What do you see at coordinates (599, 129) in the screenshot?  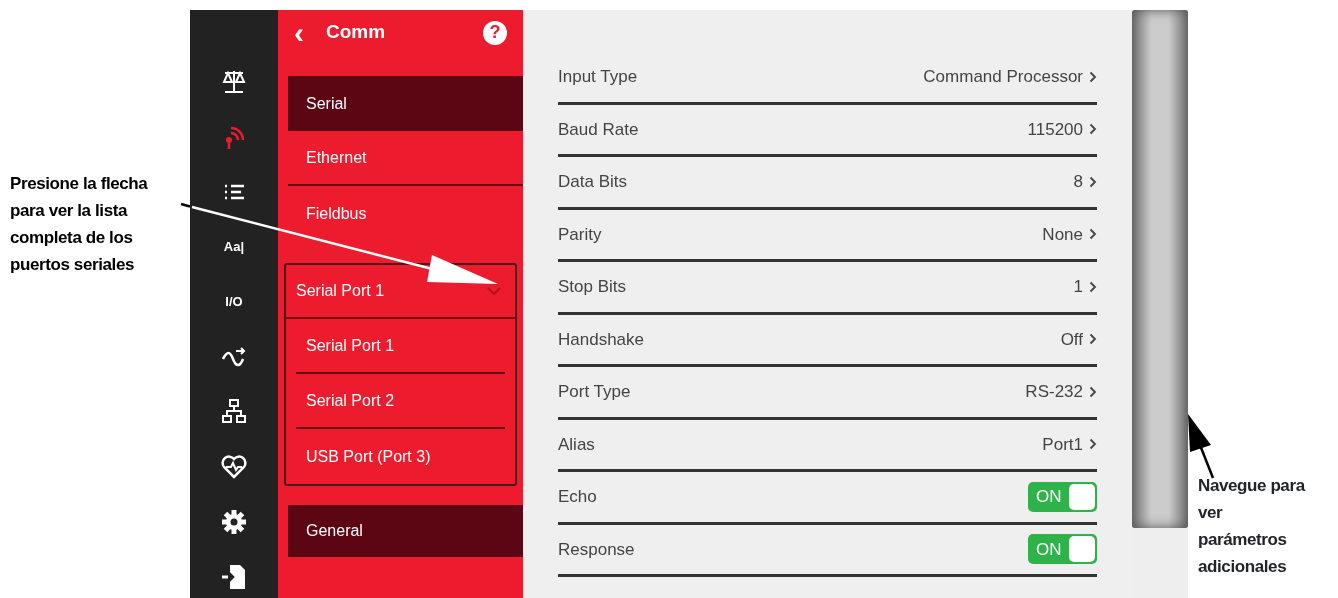 I see `setting-label: Baud Rate` at bounding box center [599, 129].